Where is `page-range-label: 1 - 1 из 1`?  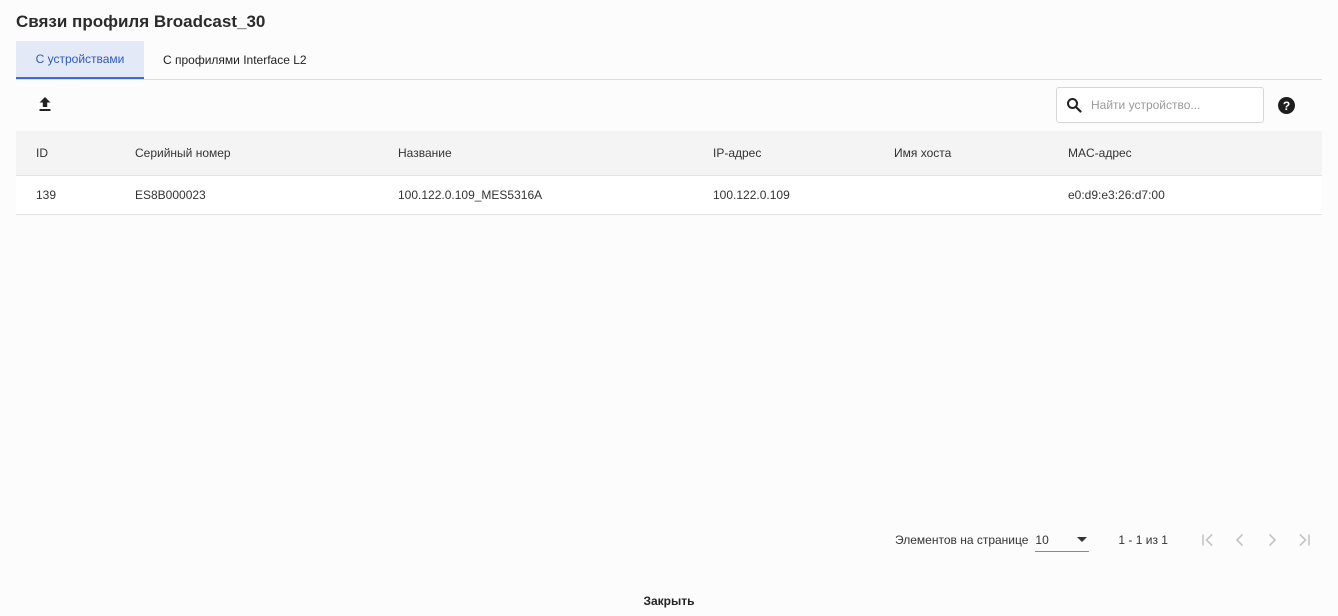 page-range-label: 1 - 1 из 1 is located at coordinates (1143, 540).